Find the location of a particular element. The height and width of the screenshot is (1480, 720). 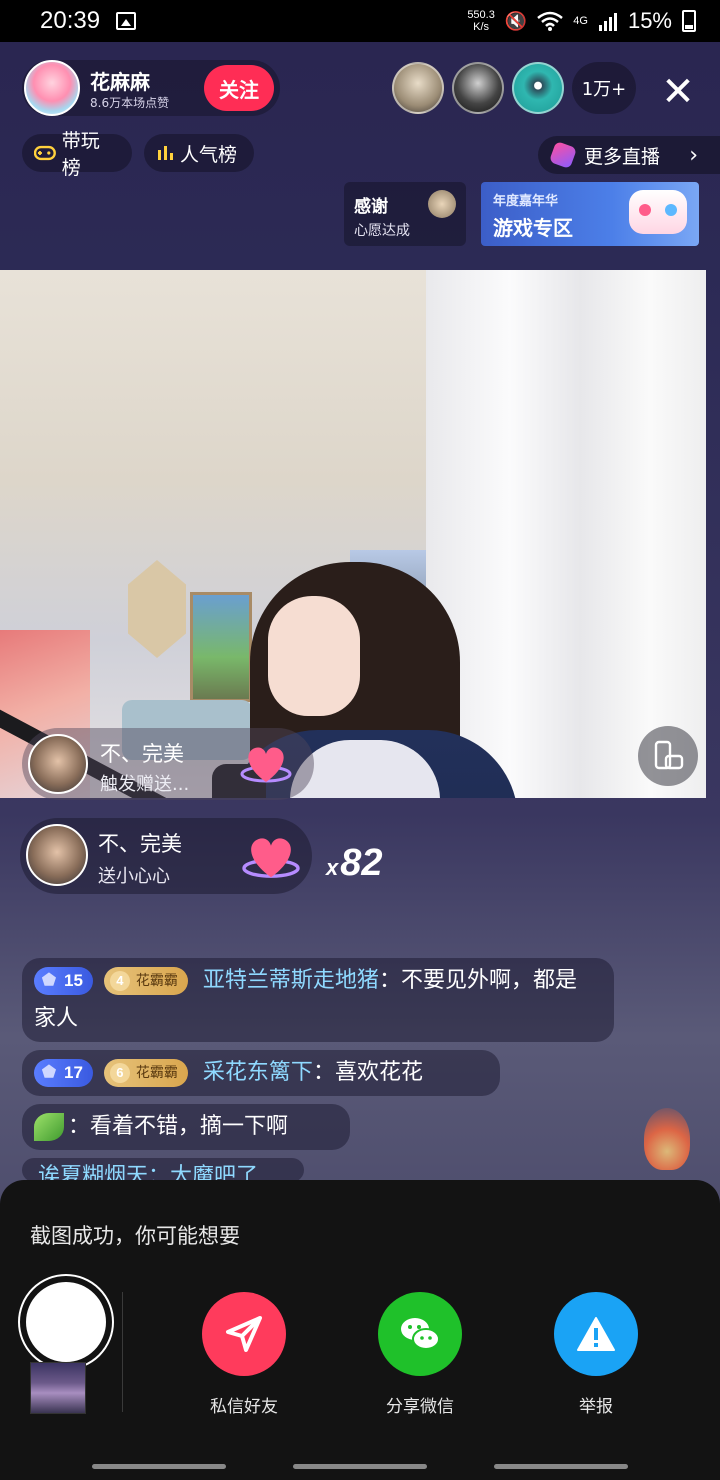

more-live-button: 更多直播 › is located at coordinates (629, 155).